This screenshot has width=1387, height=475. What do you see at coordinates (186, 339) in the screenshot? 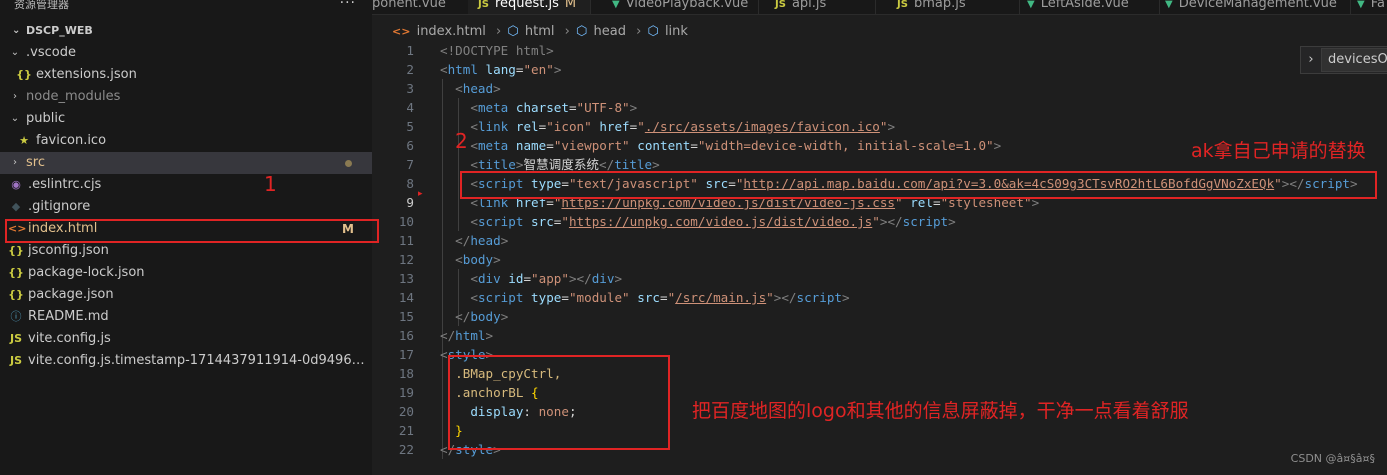
I see `tree-item-vite-config: JS vite.config.js` at bounding box center [186, 339].